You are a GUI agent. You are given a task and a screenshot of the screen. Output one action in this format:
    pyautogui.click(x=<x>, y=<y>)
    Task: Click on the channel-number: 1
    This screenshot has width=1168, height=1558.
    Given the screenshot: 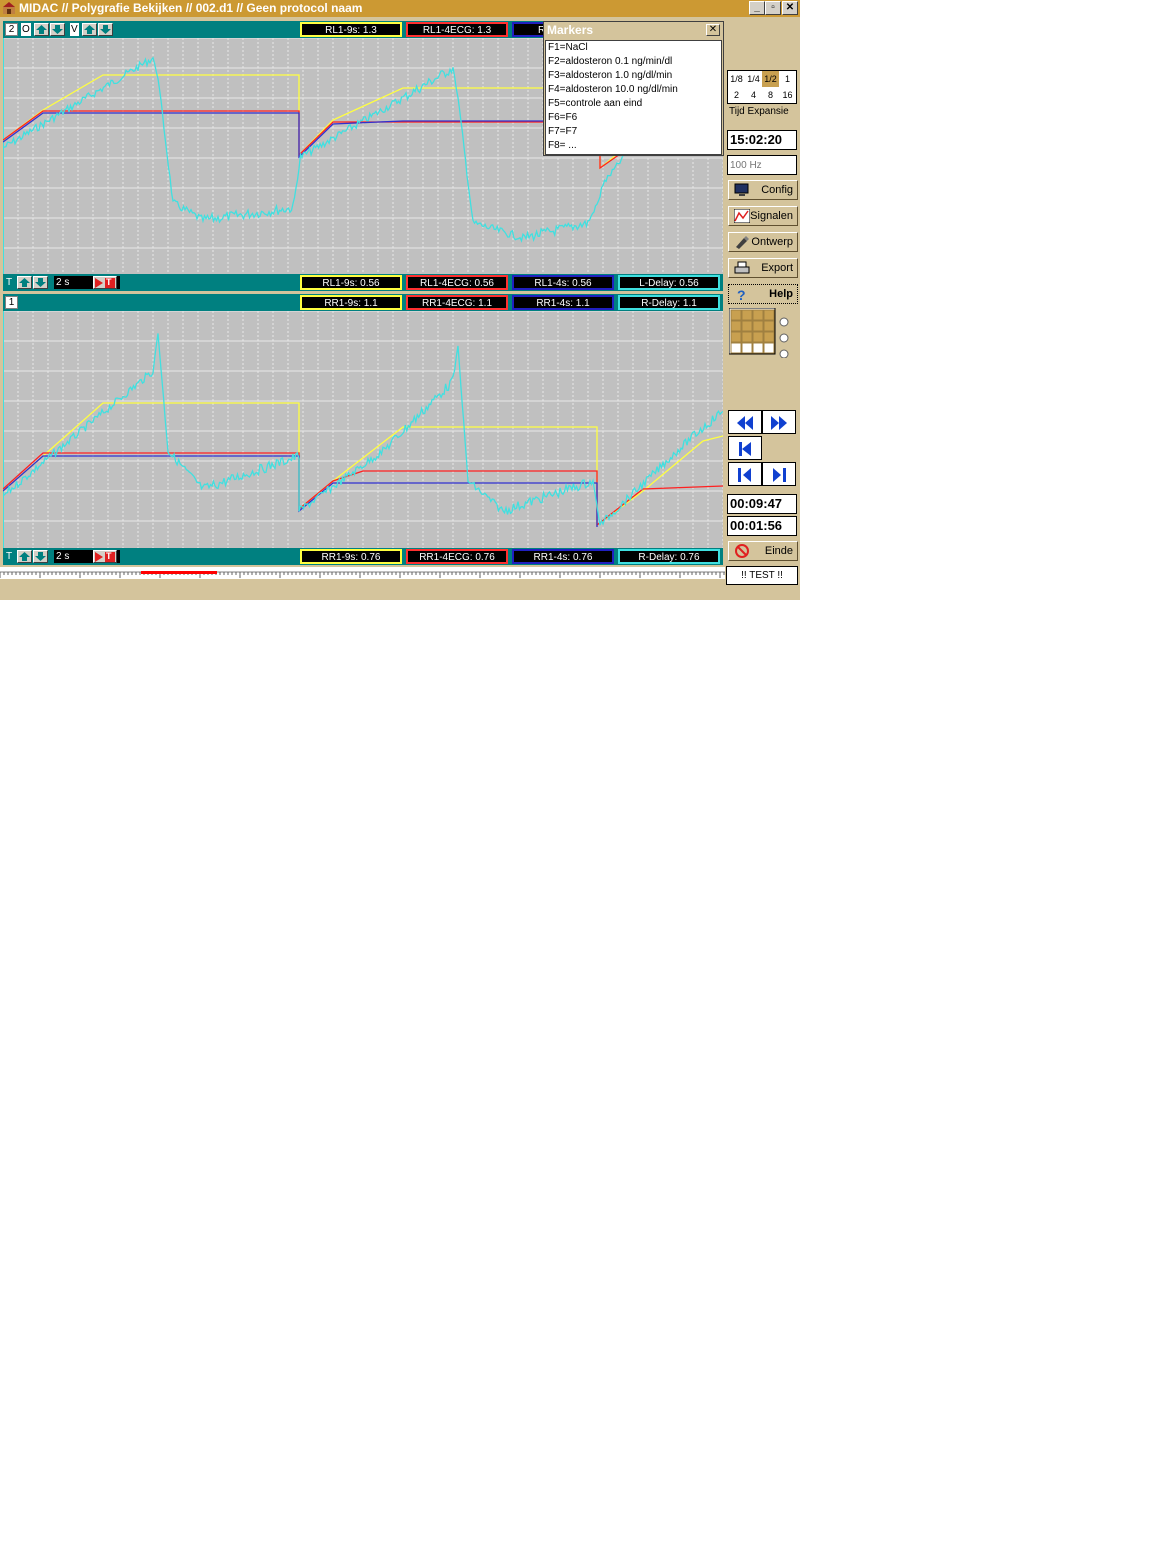 What is the action you would take?
    pyautogui.click(x=11, y=302)
    